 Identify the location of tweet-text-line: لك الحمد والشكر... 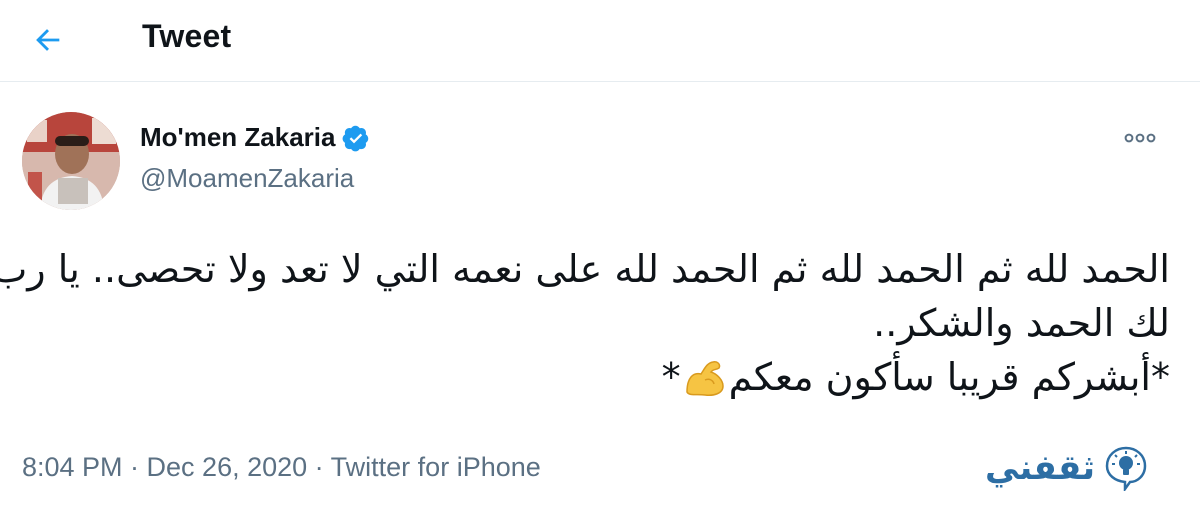
(1021, 323).